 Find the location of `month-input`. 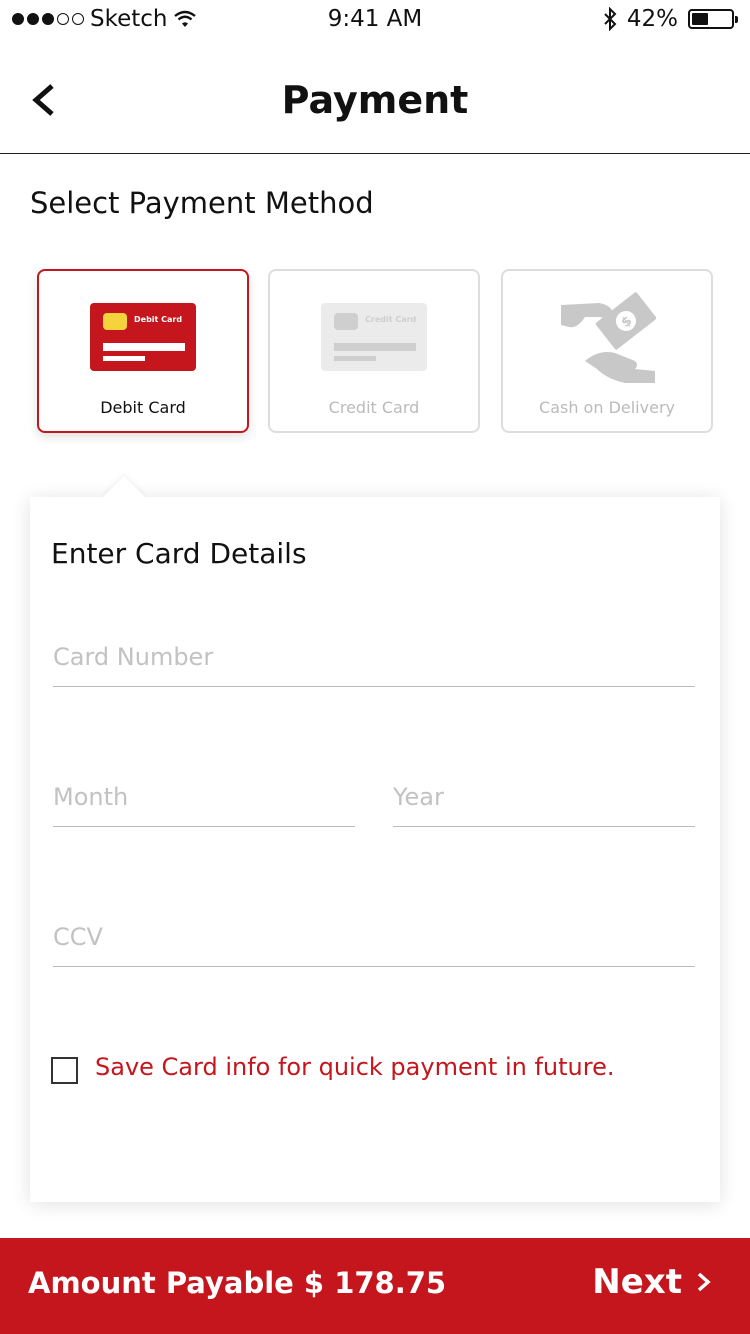

month-input is located at coordinates (204, 797).